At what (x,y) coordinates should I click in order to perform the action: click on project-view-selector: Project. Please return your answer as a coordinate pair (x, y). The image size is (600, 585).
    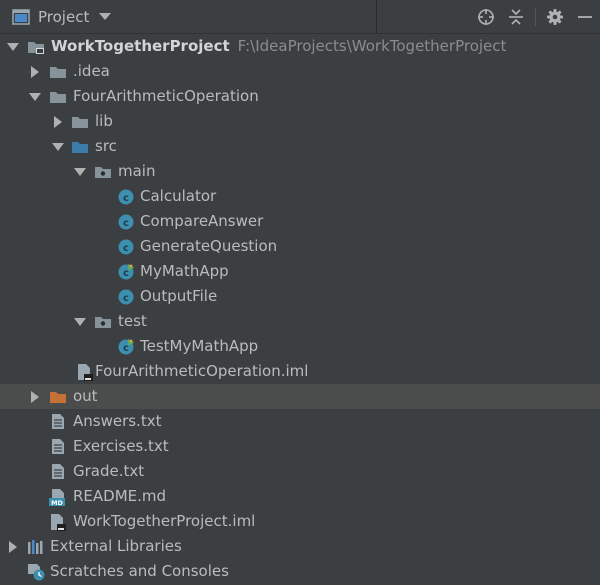
    Looking at the image, I should click on (56, 16).